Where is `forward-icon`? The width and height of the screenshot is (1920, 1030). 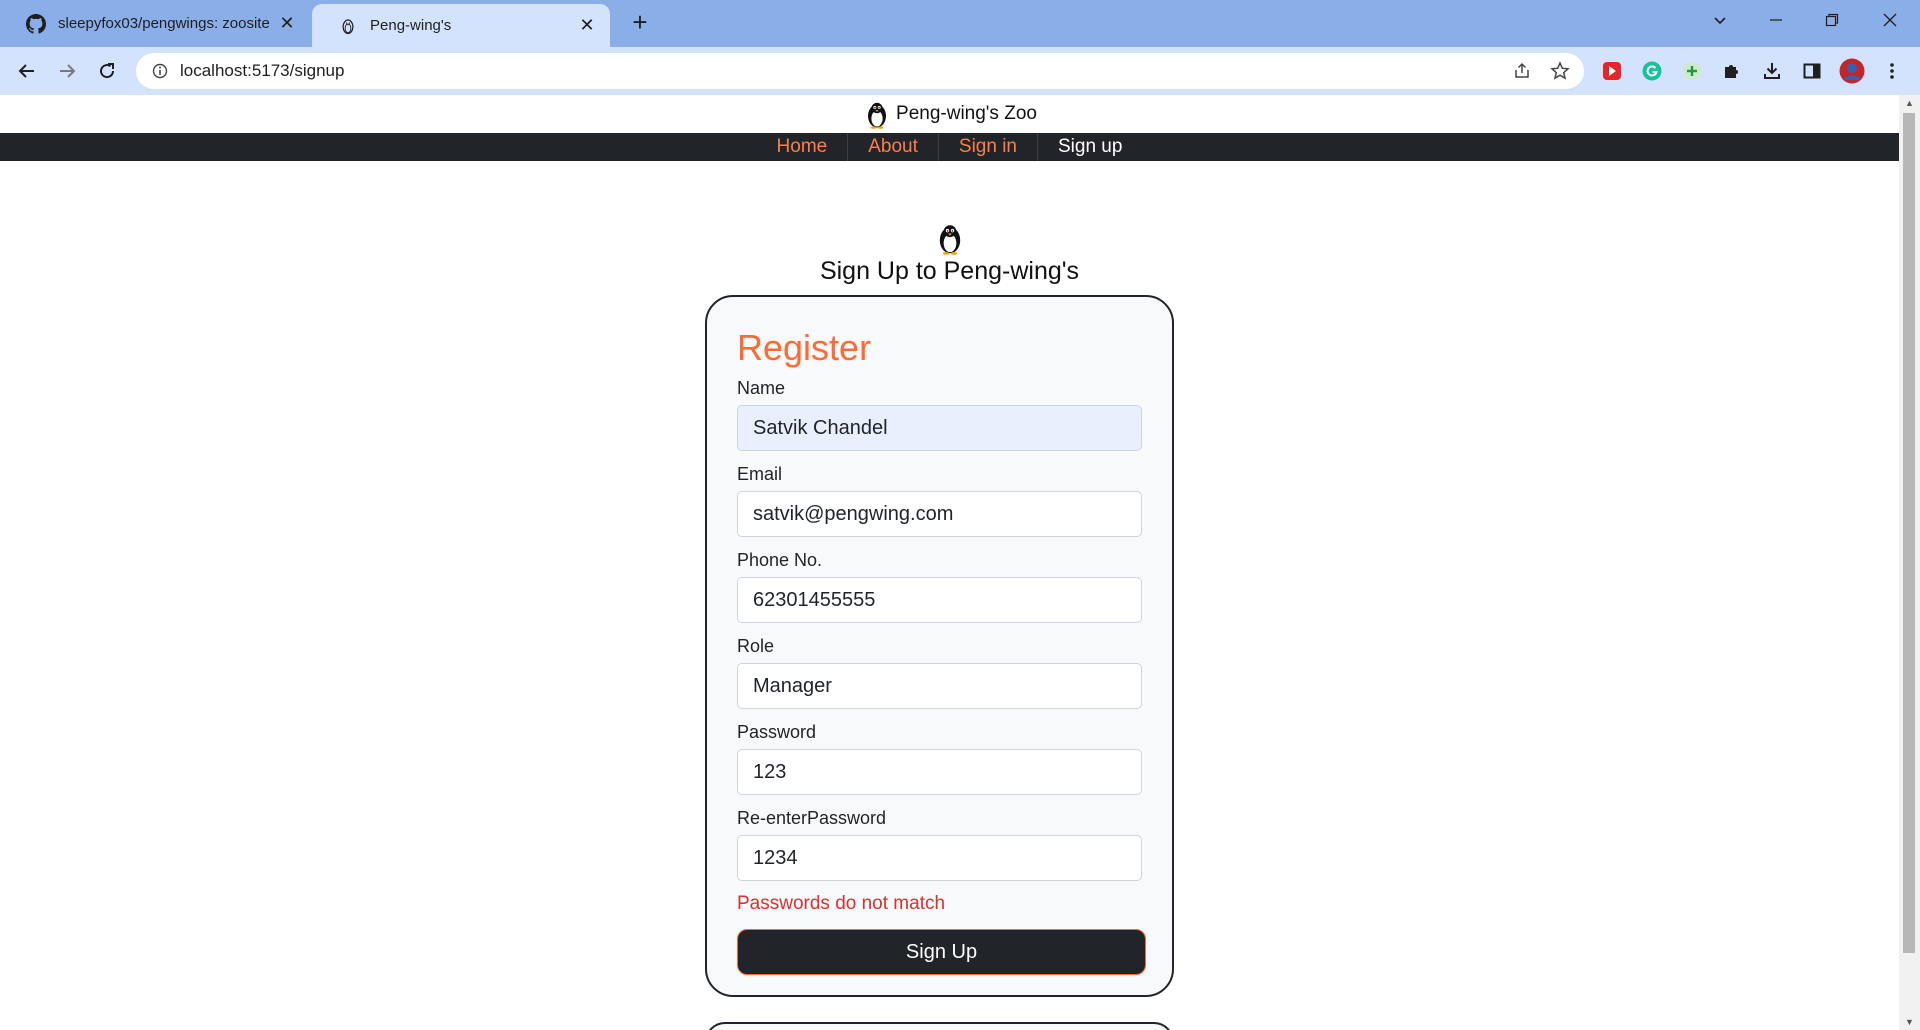 forward-icon is located at coordinates (67, 71).